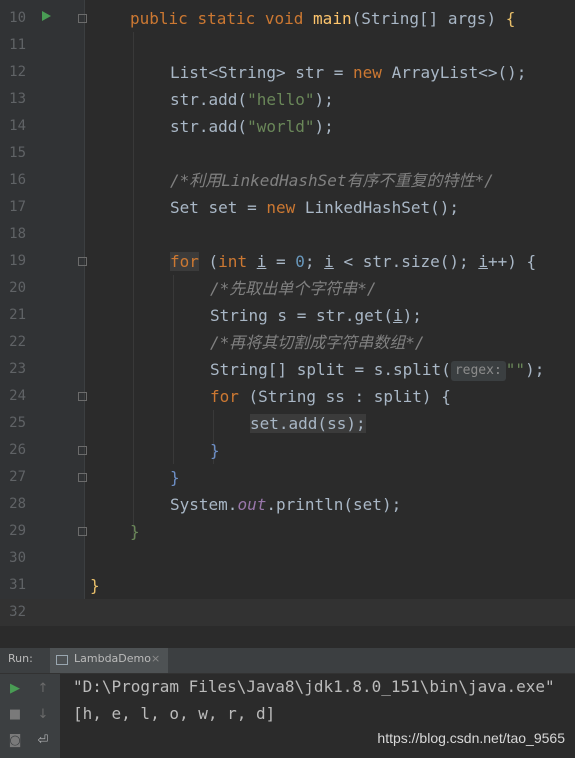 This screenshot has height=758, width=575. I want to click on wrap-icon: ⏎, so click(43, 741).